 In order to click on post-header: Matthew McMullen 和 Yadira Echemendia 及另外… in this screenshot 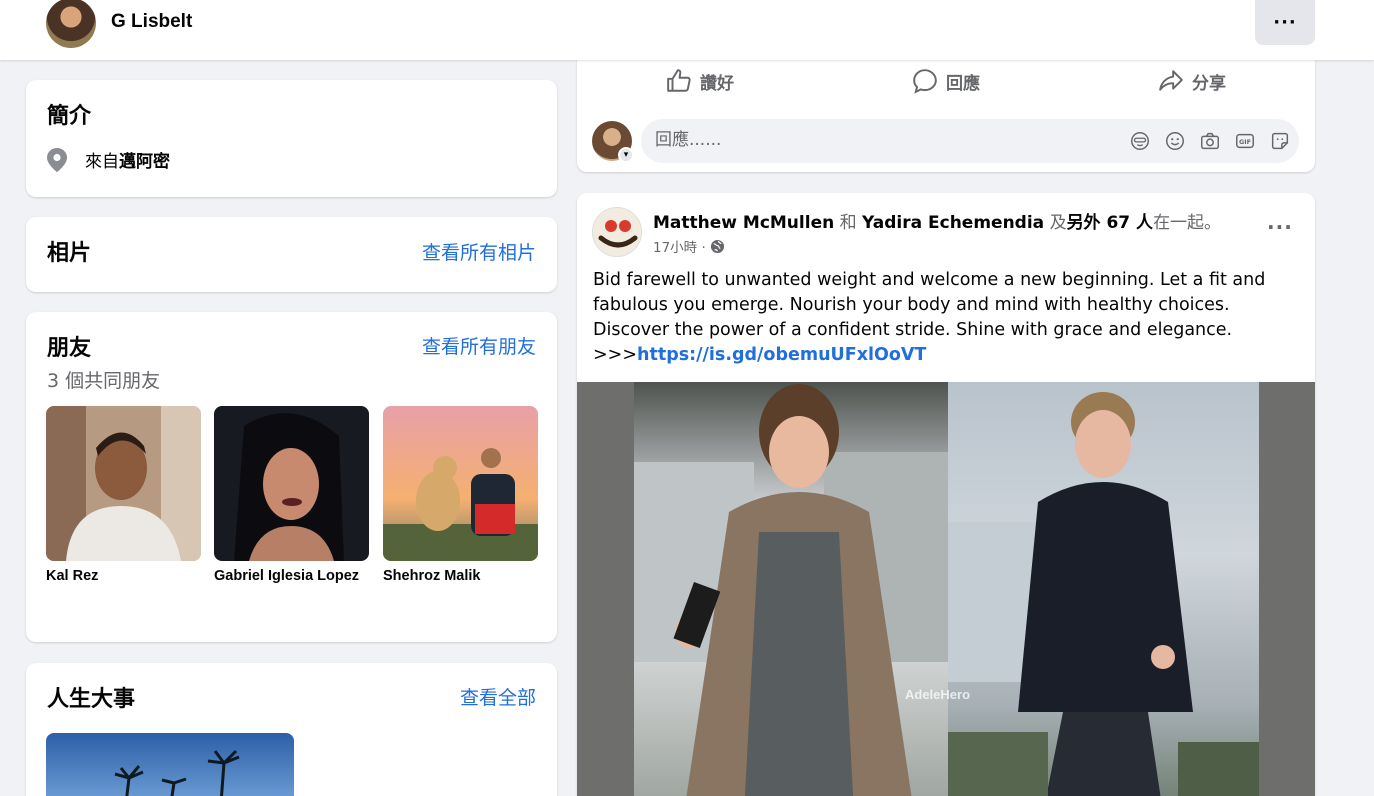, I will do `click(937, 220)`.